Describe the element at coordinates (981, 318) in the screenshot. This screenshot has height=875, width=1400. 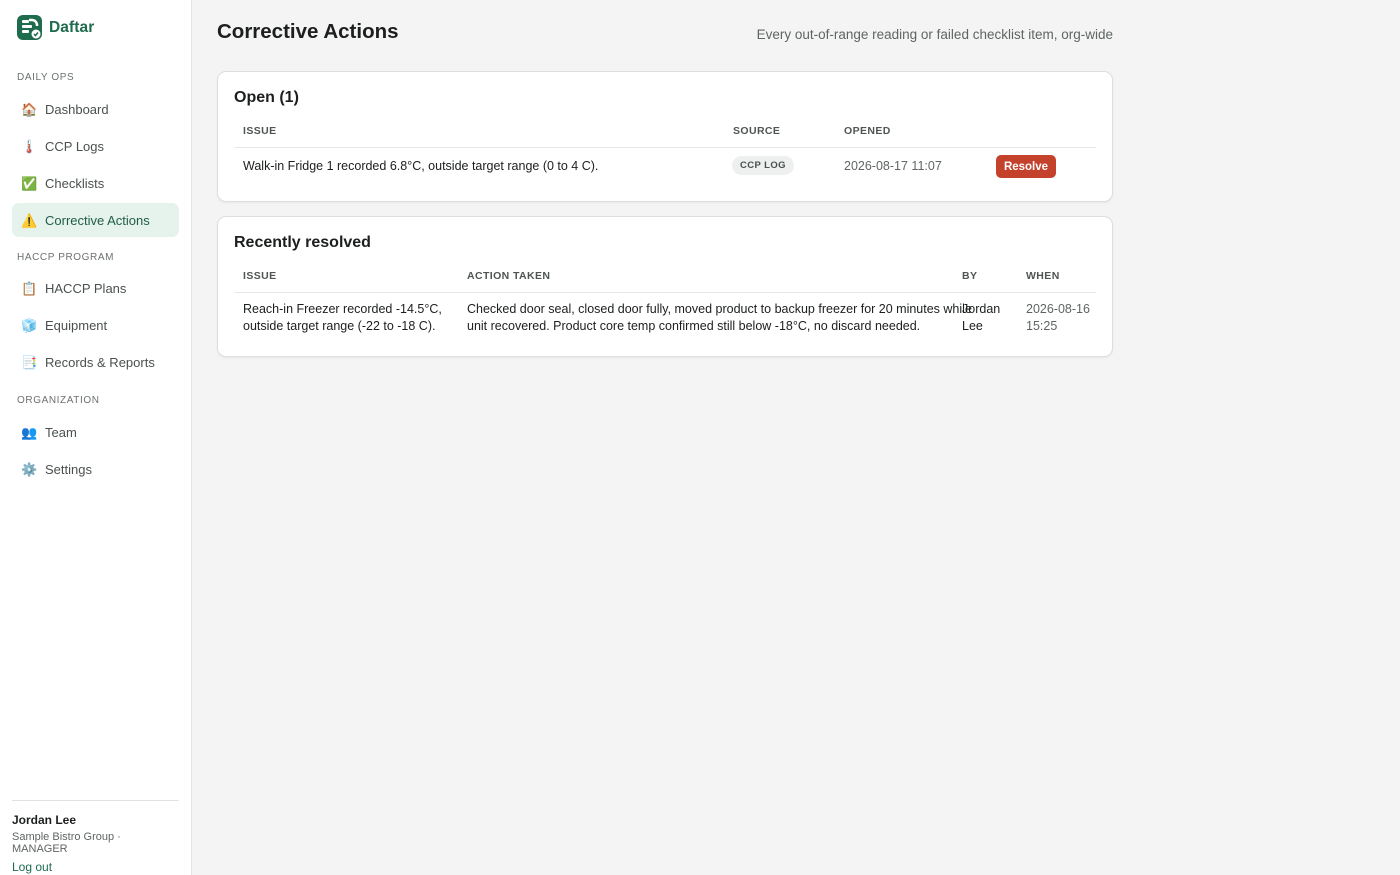
I see `resolved-by-cell: Jordan Lee` at that location.